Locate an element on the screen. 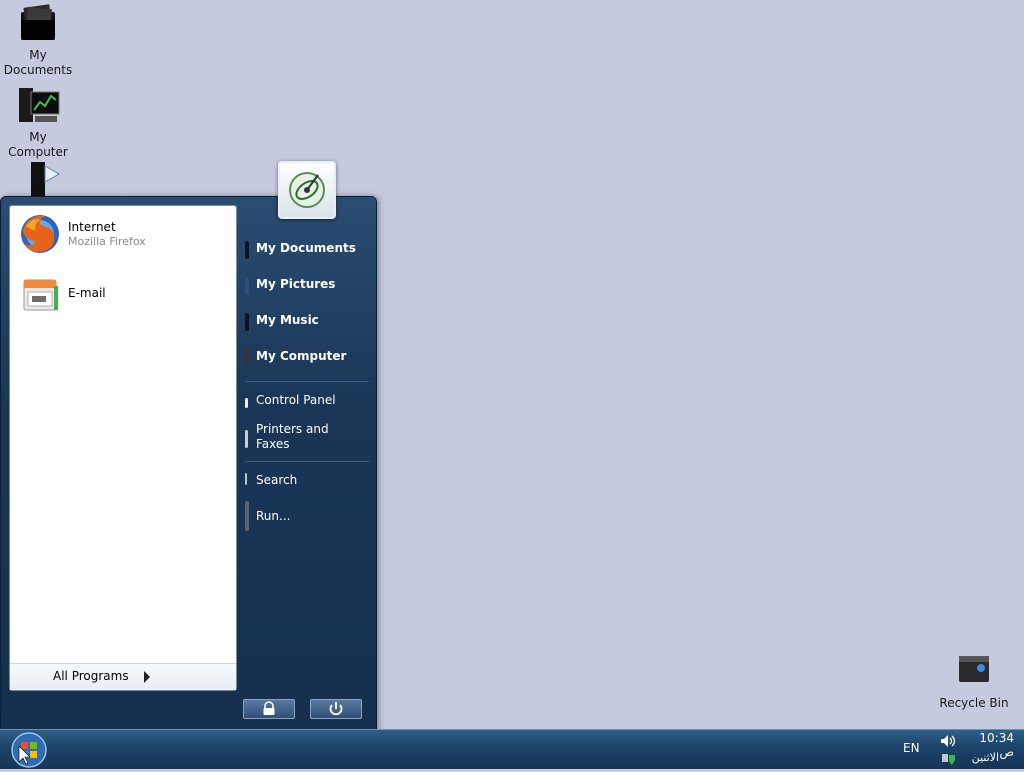 This screenshot has width=1024, height=772. printer-icon is located at coordinates (246, 439).